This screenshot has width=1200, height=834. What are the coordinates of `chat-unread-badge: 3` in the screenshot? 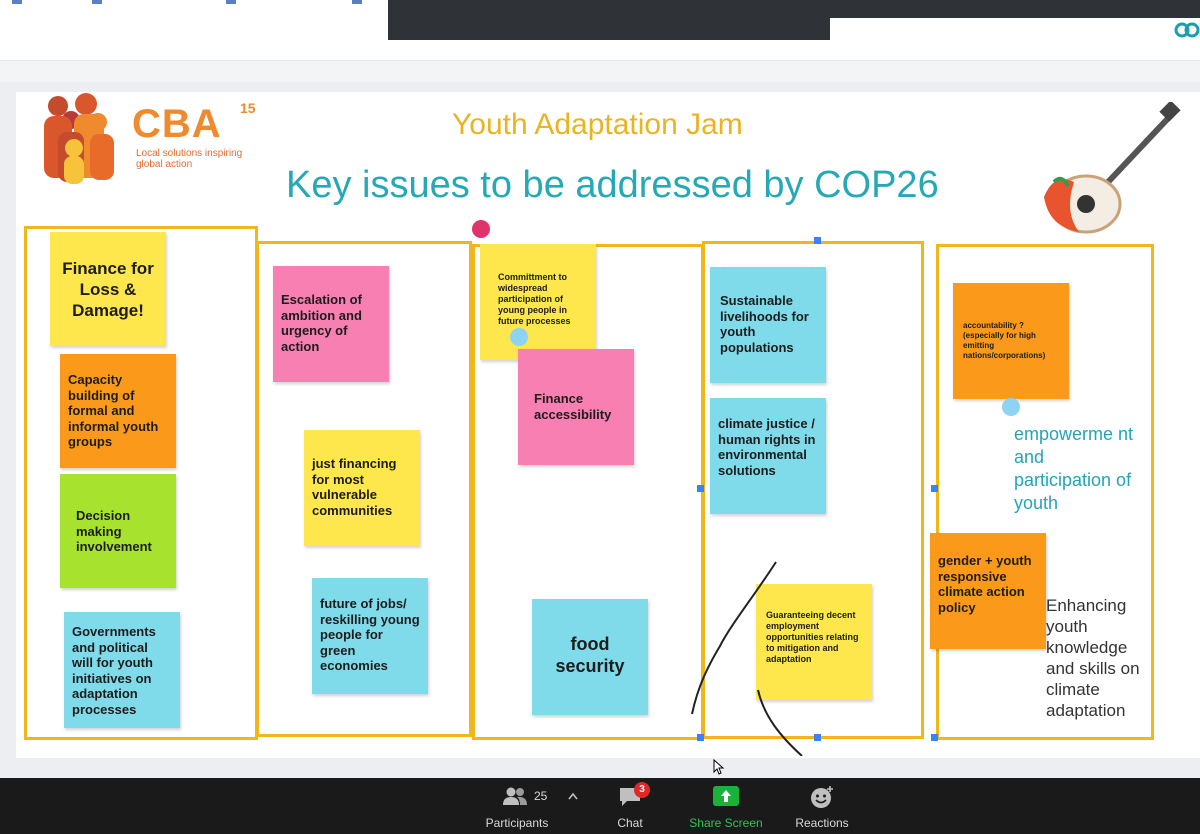 It's located at (642, 790).